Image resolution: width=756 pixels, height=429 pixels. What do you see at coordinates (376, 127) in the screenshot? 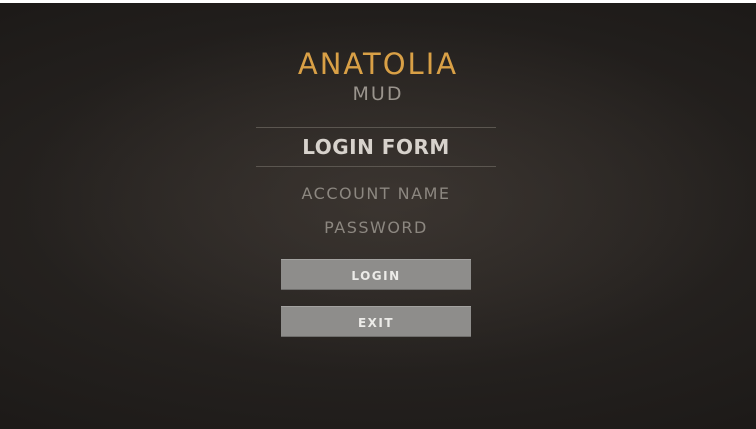
I see `divider-top` at bounding box center [376, 127].